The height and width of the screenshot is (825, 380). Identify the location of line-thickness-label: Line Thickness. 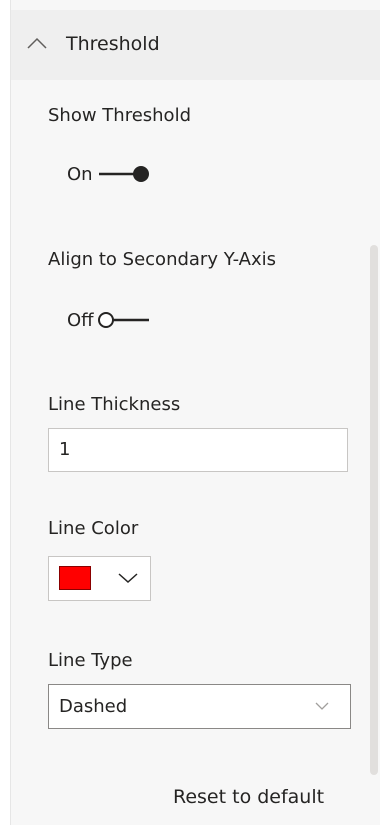
(114, 404).